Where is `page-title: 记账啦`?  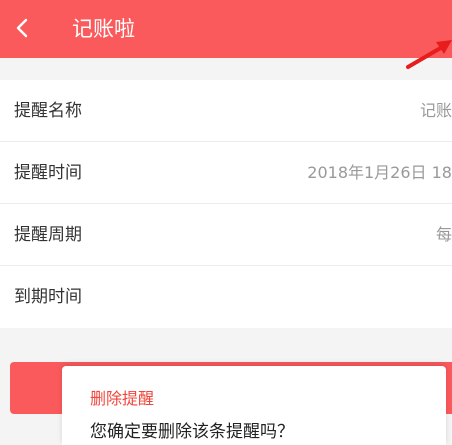 page-title: 记账啦 is located at coordinates (103, 29).